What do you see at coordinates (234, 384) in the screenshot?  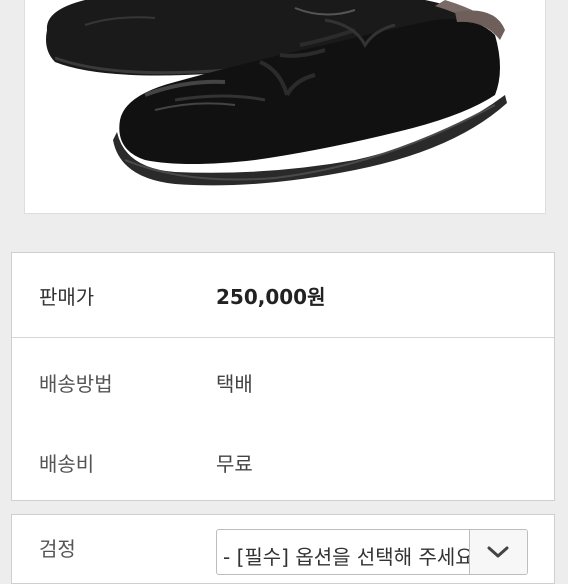 I see `shipping-method-value: 택배` at bounding box center [234, 384].